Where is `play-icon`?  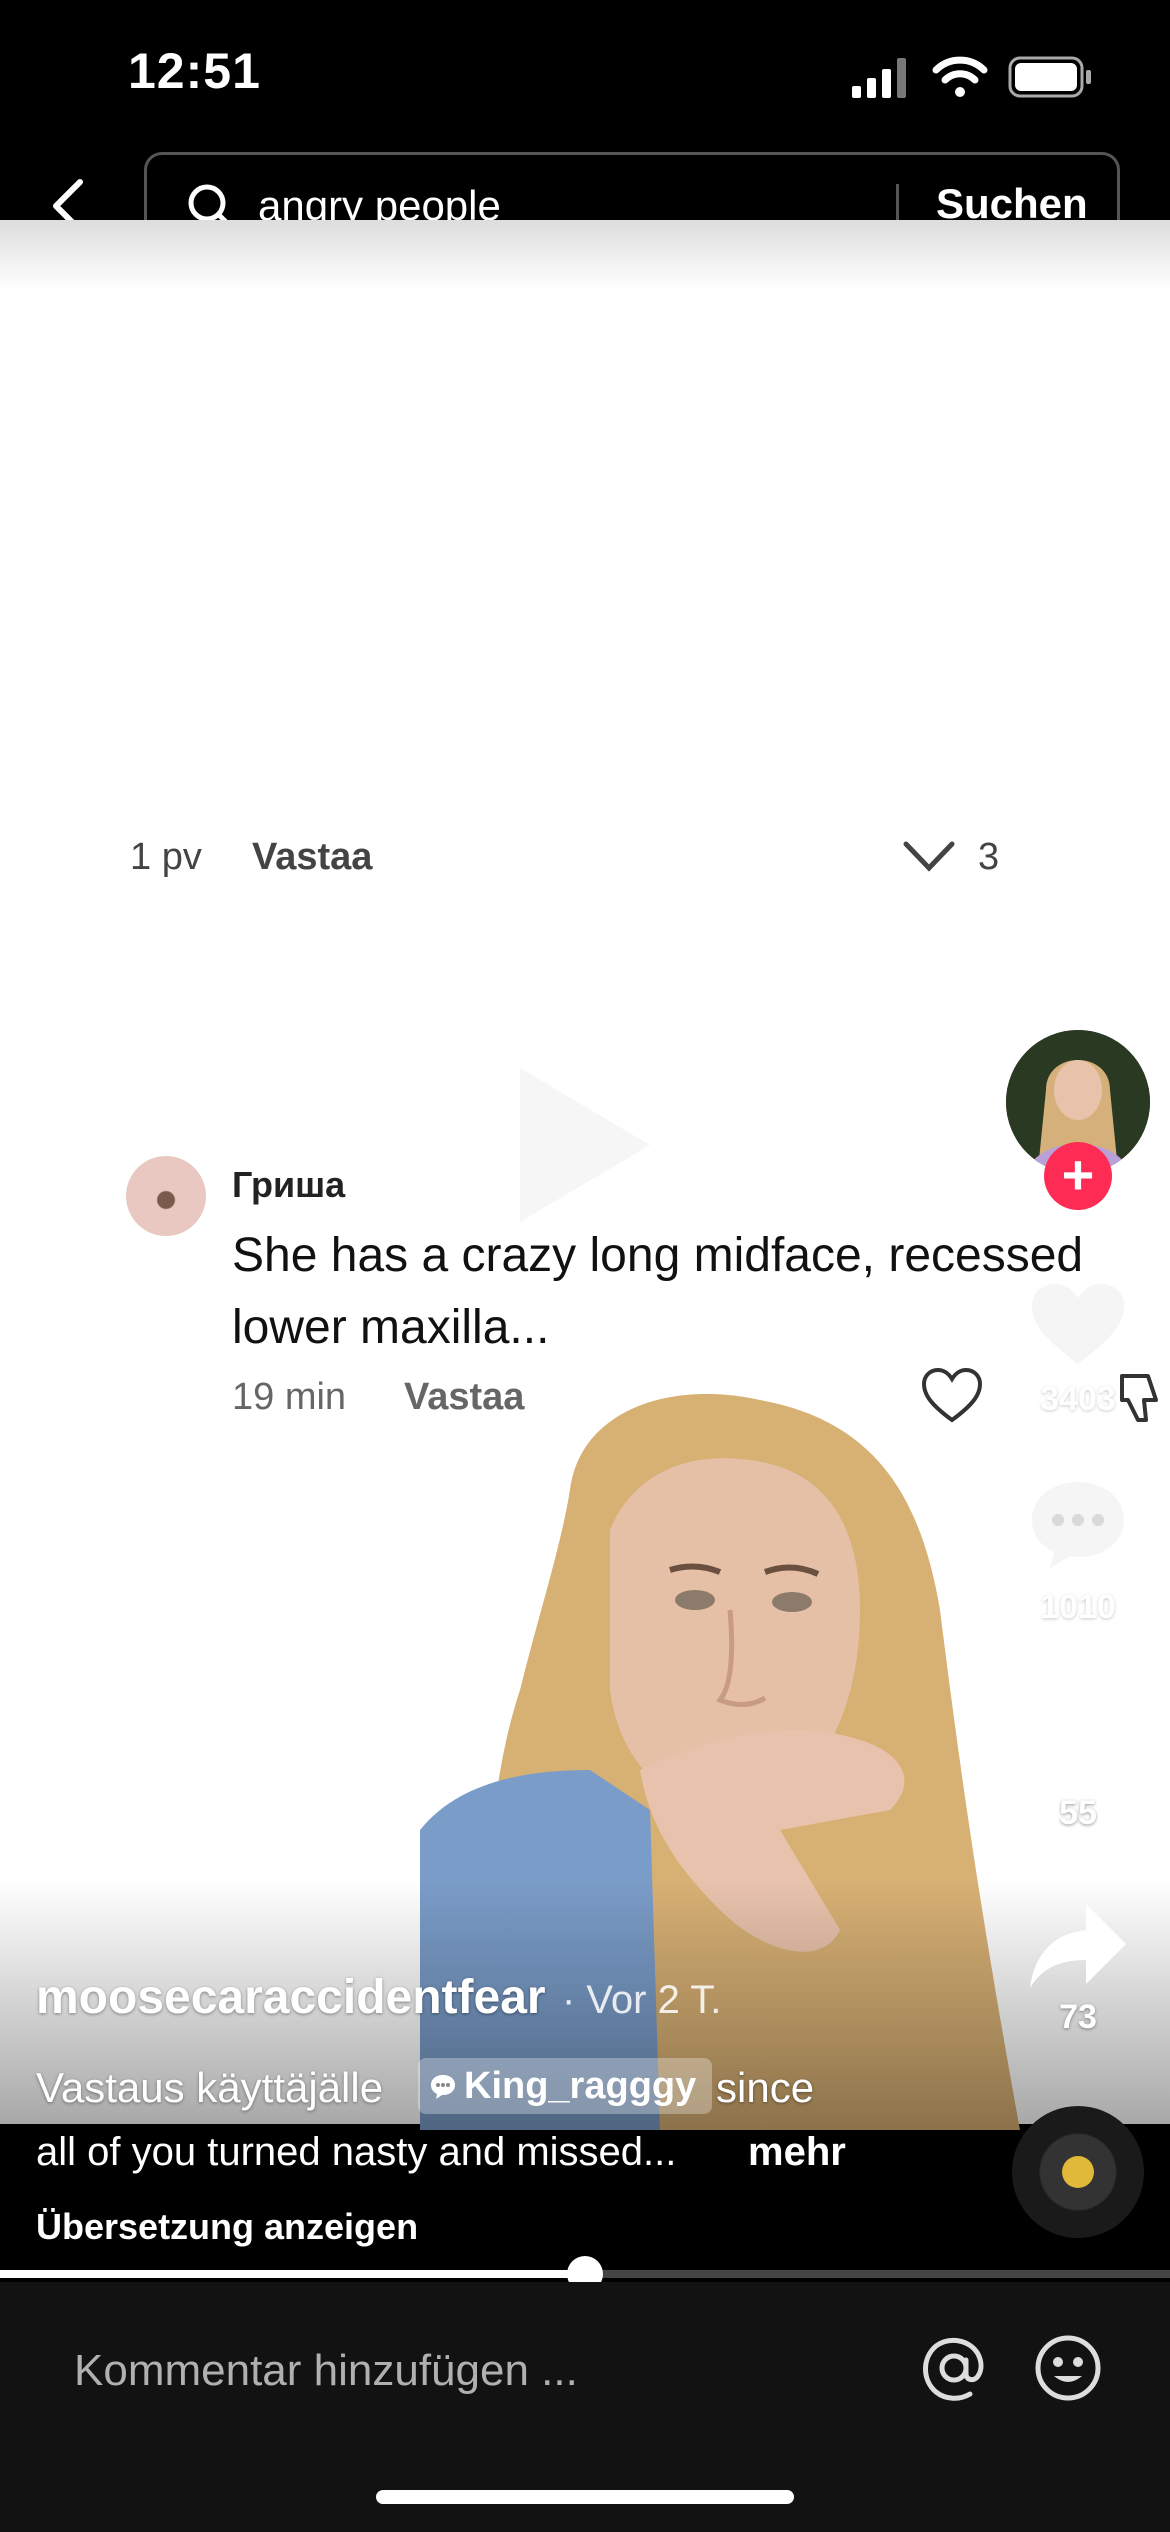
play-icon is located at coordinates (585, 1145).